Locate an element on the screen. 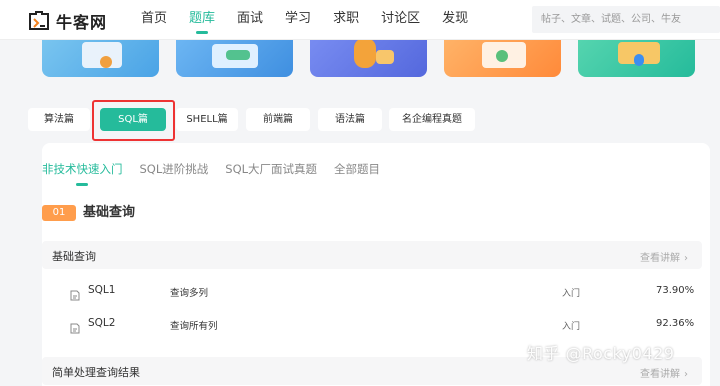 This screenshot has width=720, height=386. banner-row is located at coordinates (360, 68).